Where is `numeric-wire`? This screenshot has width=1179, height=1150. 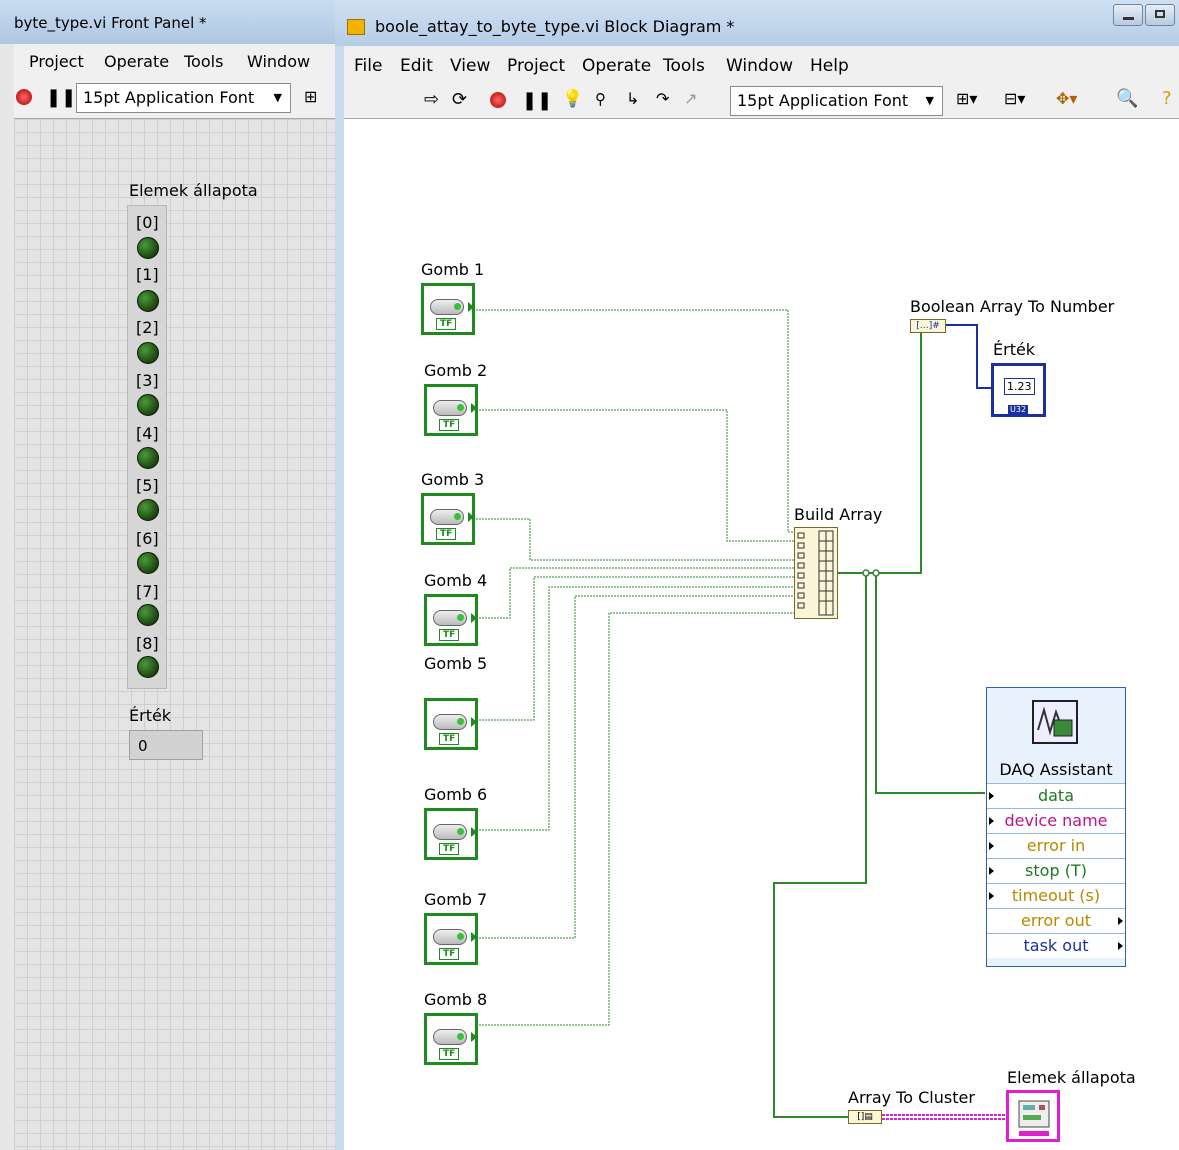 numeric-wire is located at coordinates (969, 356).